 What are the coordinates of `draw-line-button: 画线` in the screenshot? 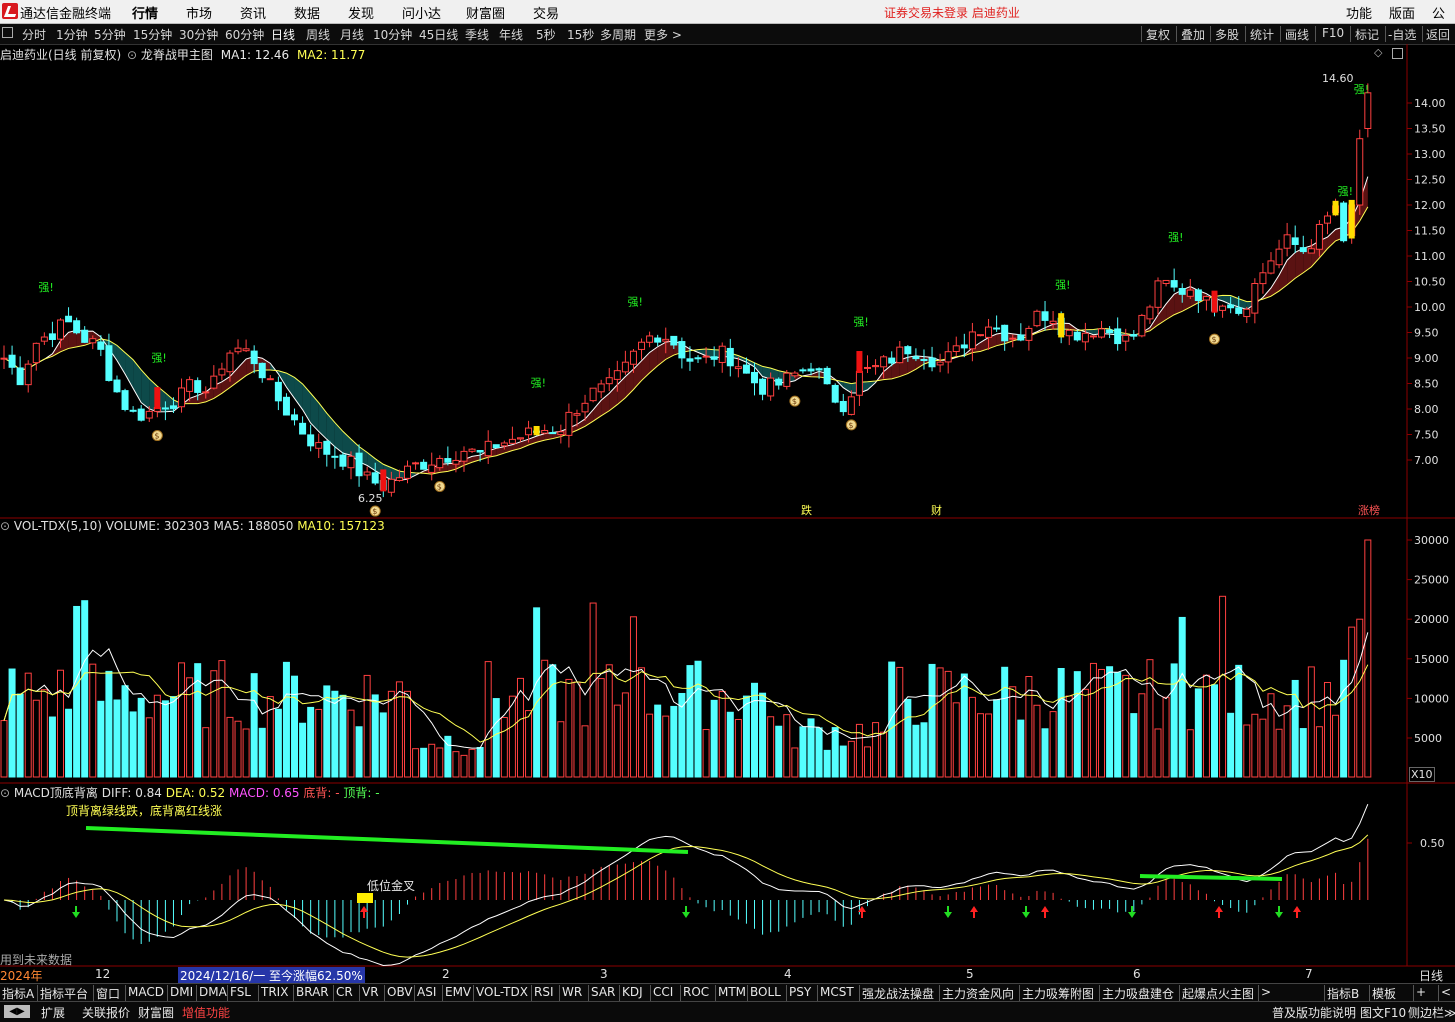 It's located at (1297, 34).